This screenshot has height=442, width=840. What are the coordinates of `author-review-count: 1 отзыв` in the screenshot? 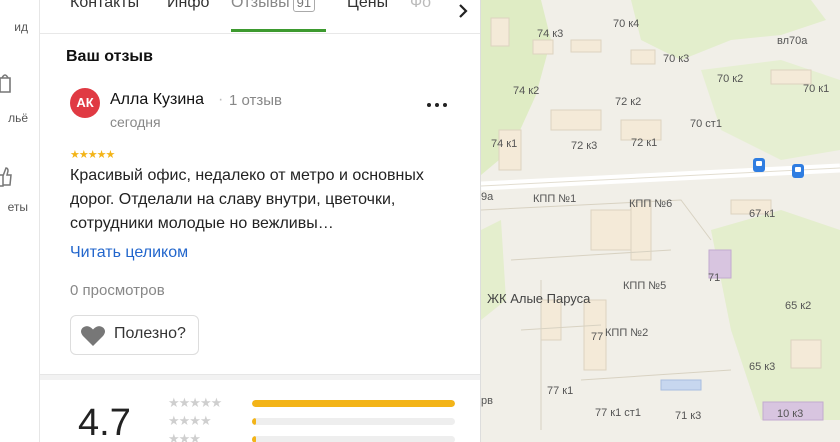 It's located at (256, 100).